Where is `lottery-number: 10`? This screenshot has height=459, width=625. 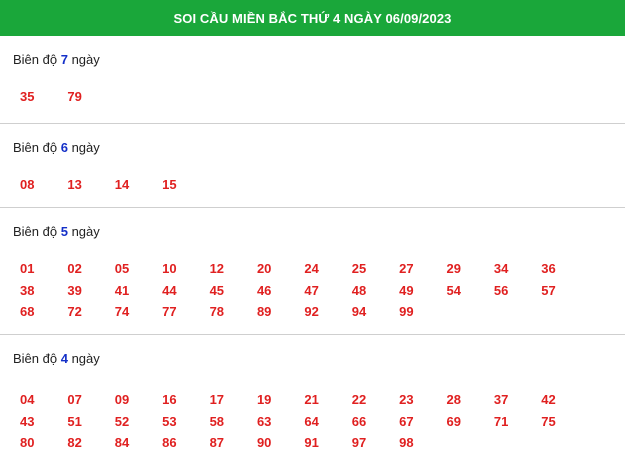 lottery-number: 10 is located at coordinates (169, 268).